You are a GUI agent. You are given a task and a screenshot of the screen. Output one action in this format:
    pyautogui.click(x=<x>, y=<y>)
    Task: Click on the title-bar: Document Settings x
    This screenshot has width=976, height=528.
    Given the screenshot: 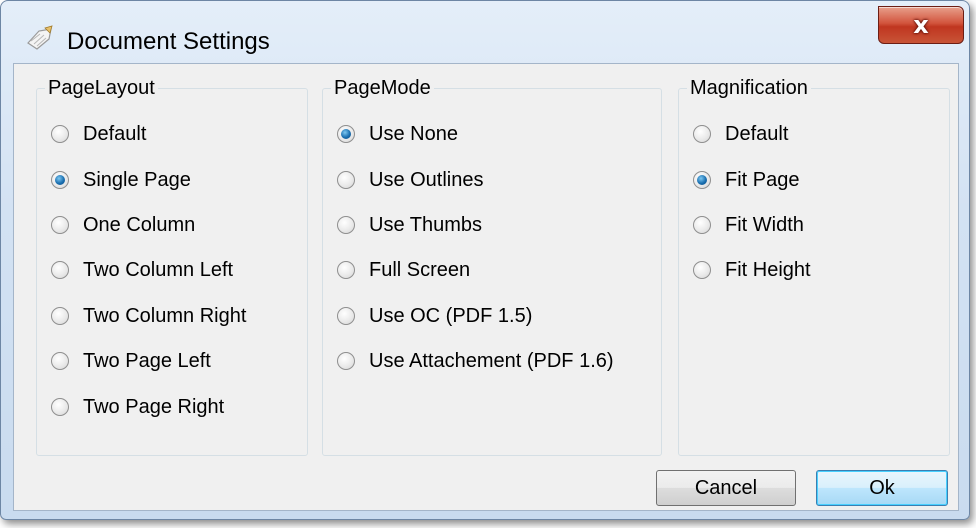 What is the action you would take?
    pyautogui.click(x=485, y=32)
    